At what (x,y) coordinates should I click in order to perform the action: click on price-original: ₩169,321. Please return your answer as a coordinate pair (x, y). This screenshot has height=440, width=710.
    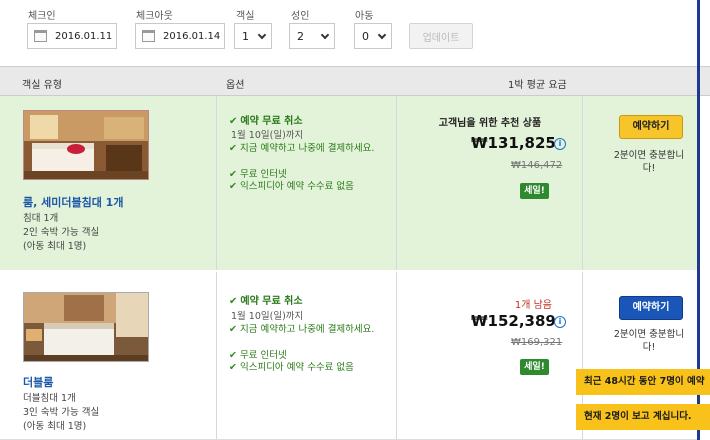
    Looking at the image, I should click on (537, 342).